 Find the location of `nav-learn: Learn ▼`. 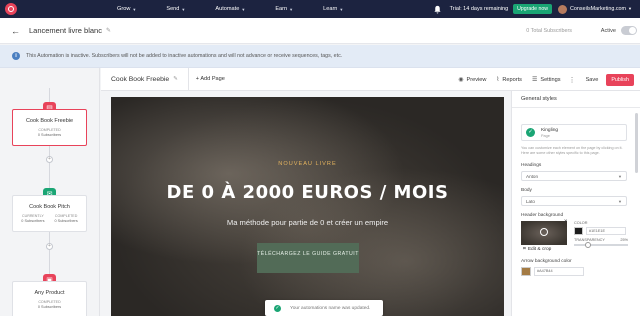

nav-learn: Learn ▼ is located at coordinates (333, 9).